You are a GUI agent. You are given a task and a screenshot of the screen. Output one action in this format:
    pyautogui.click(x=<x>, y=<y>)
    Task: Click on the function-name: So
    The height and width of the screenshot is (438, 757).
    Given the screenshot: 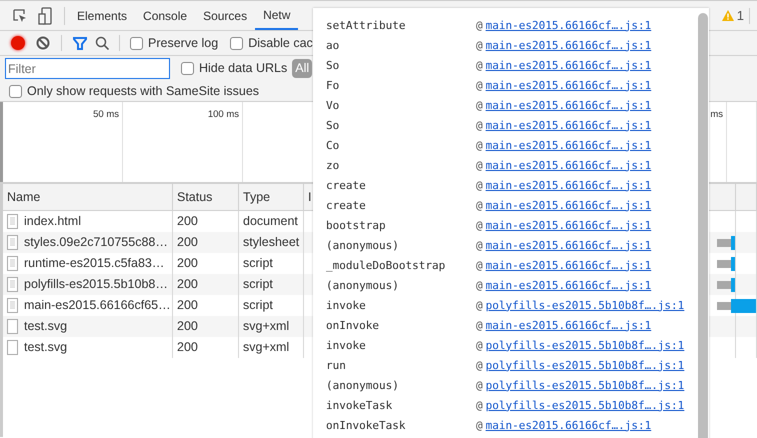 What is the action you would take?
    pyautogui.click(x=333, y=66)
    